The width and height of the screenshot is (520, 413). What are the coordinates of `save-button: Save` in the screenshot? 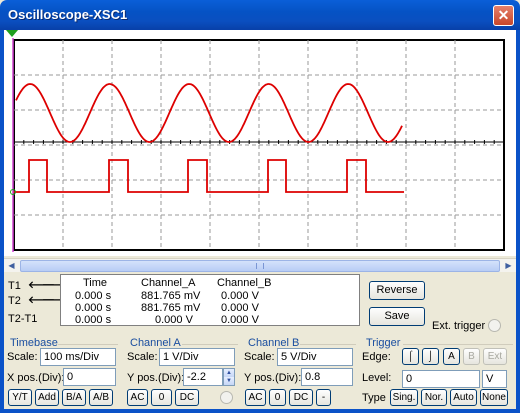 It's located at (397, 316).